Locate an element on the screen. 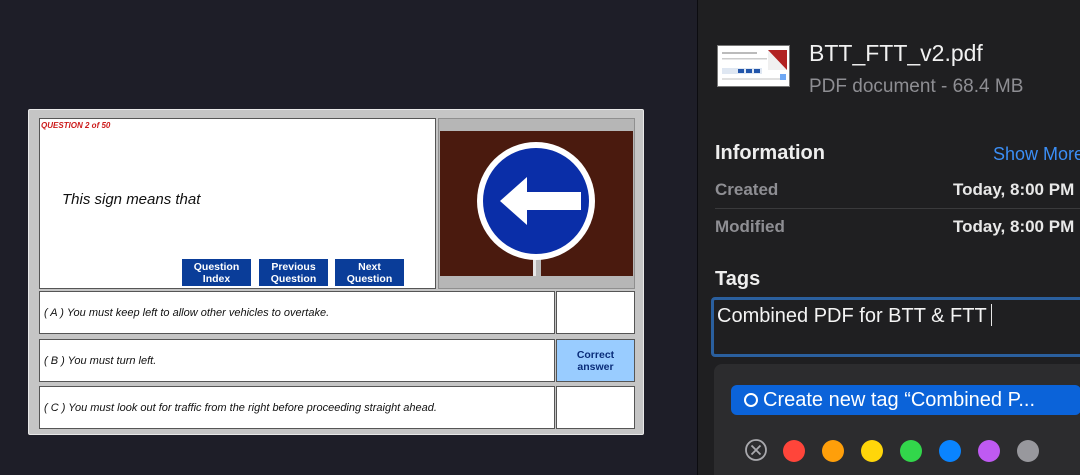 Image resolution: width=1080 pixels, height=475 pixels. answer-row-b: ( B ) You must turn left. Correct answer is located at coordinates (337, 360).